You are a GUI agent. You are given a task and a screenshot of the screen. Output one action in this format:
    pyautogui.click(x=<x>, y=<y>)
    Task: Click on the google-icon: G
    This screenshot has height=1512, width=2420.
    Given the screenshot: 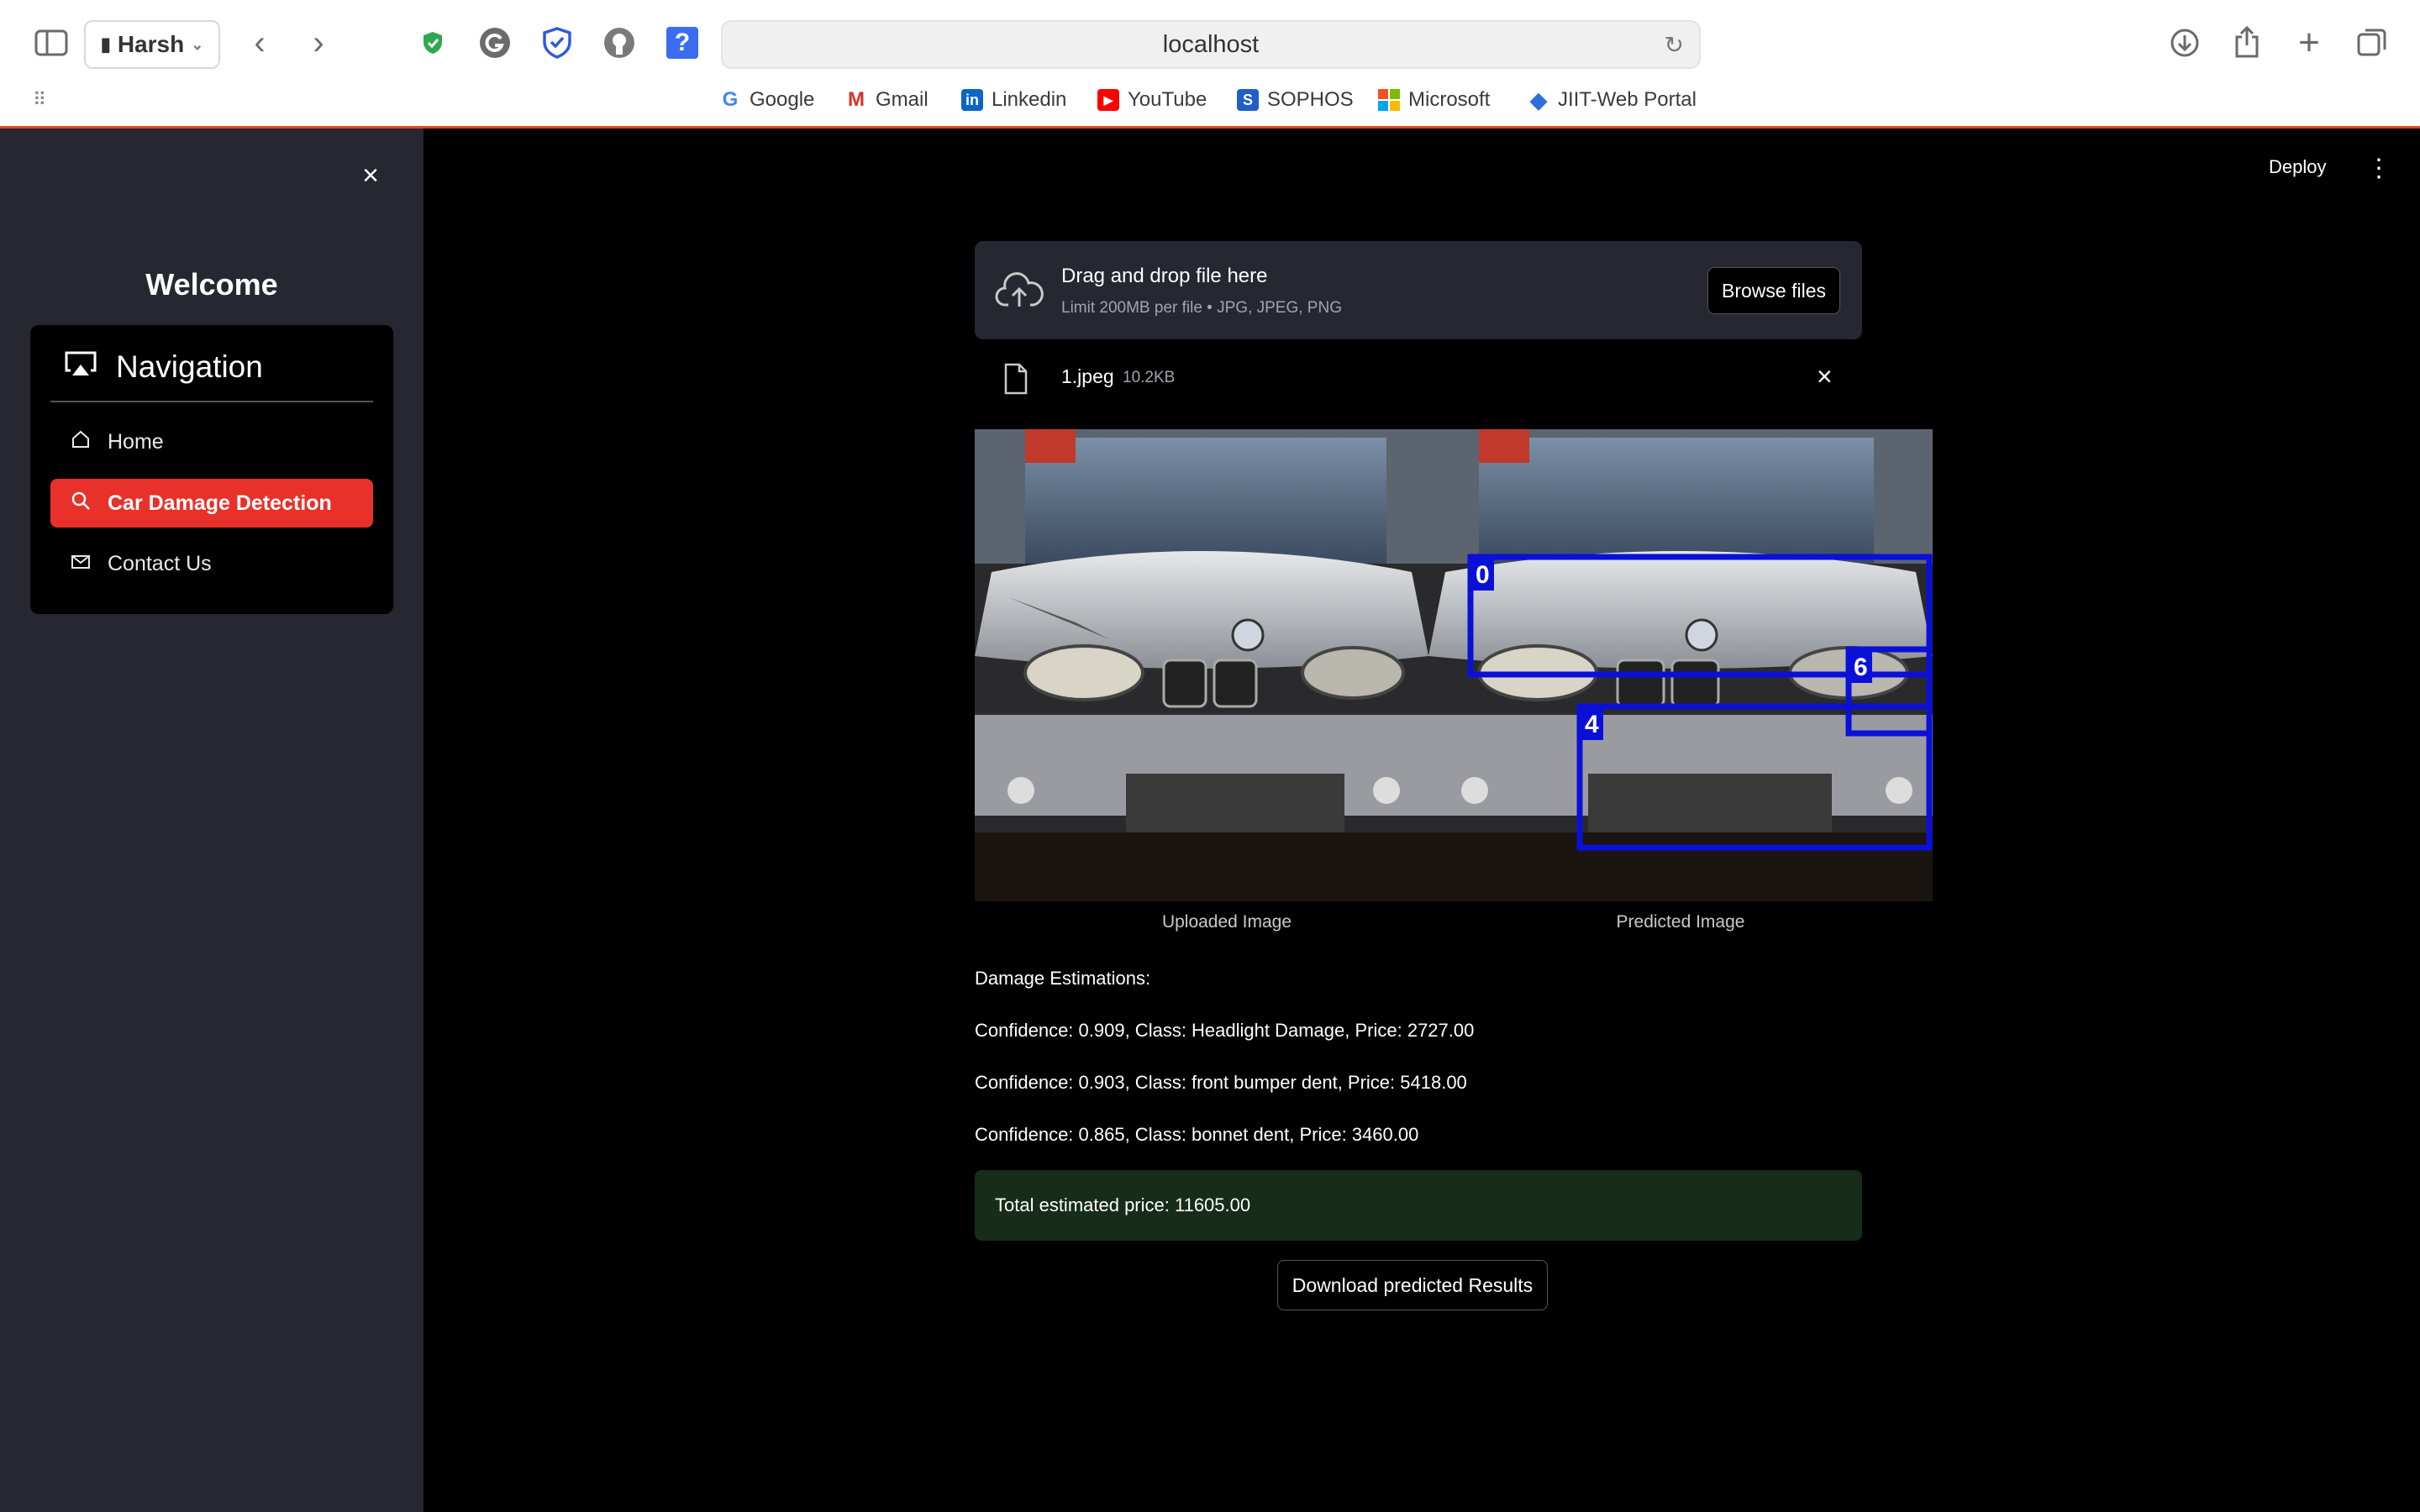 What is the action you would take?
    pyautogui.click(x=730, y=99)
    